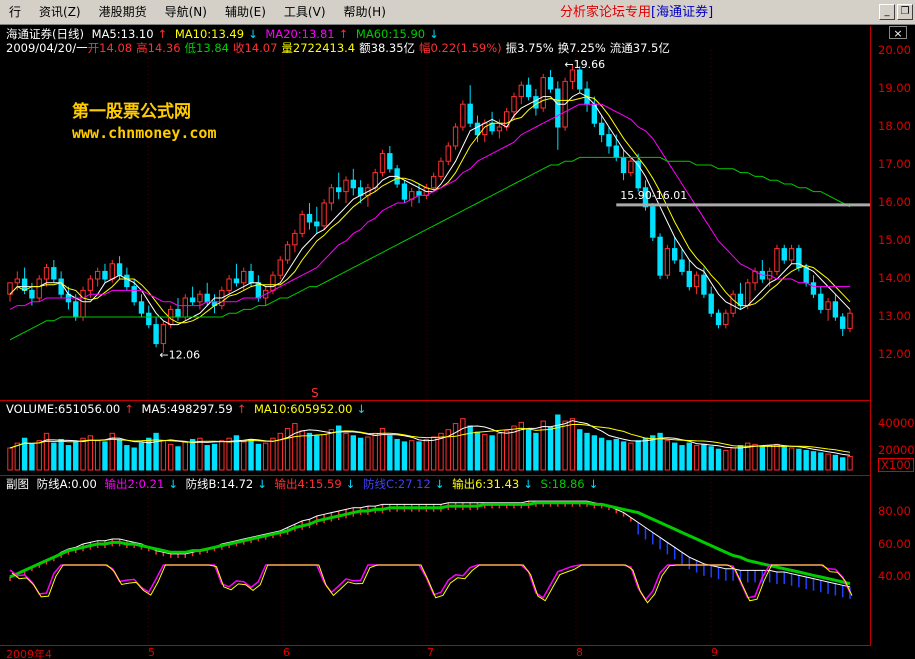 The image size is (915, 659). What do you see at coordinates (45, 34) in the screenshot?
I see `stock-name: 海通证券(日线)` at bounding box center [45, 34].